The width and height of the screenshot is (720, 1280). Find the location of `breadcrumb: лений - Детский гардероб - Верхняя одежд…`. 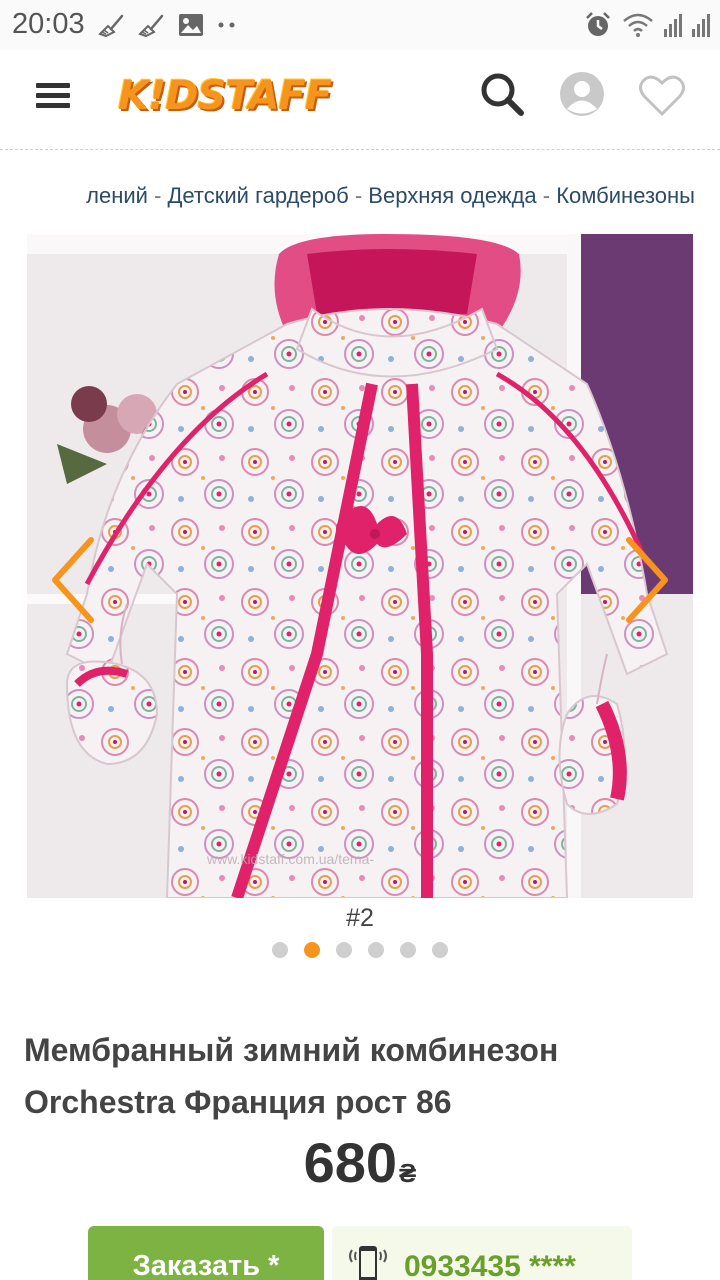

breadcrumb: лений - Детский гардероб - Верхняя одежд… is located at coordinates (360, 192).